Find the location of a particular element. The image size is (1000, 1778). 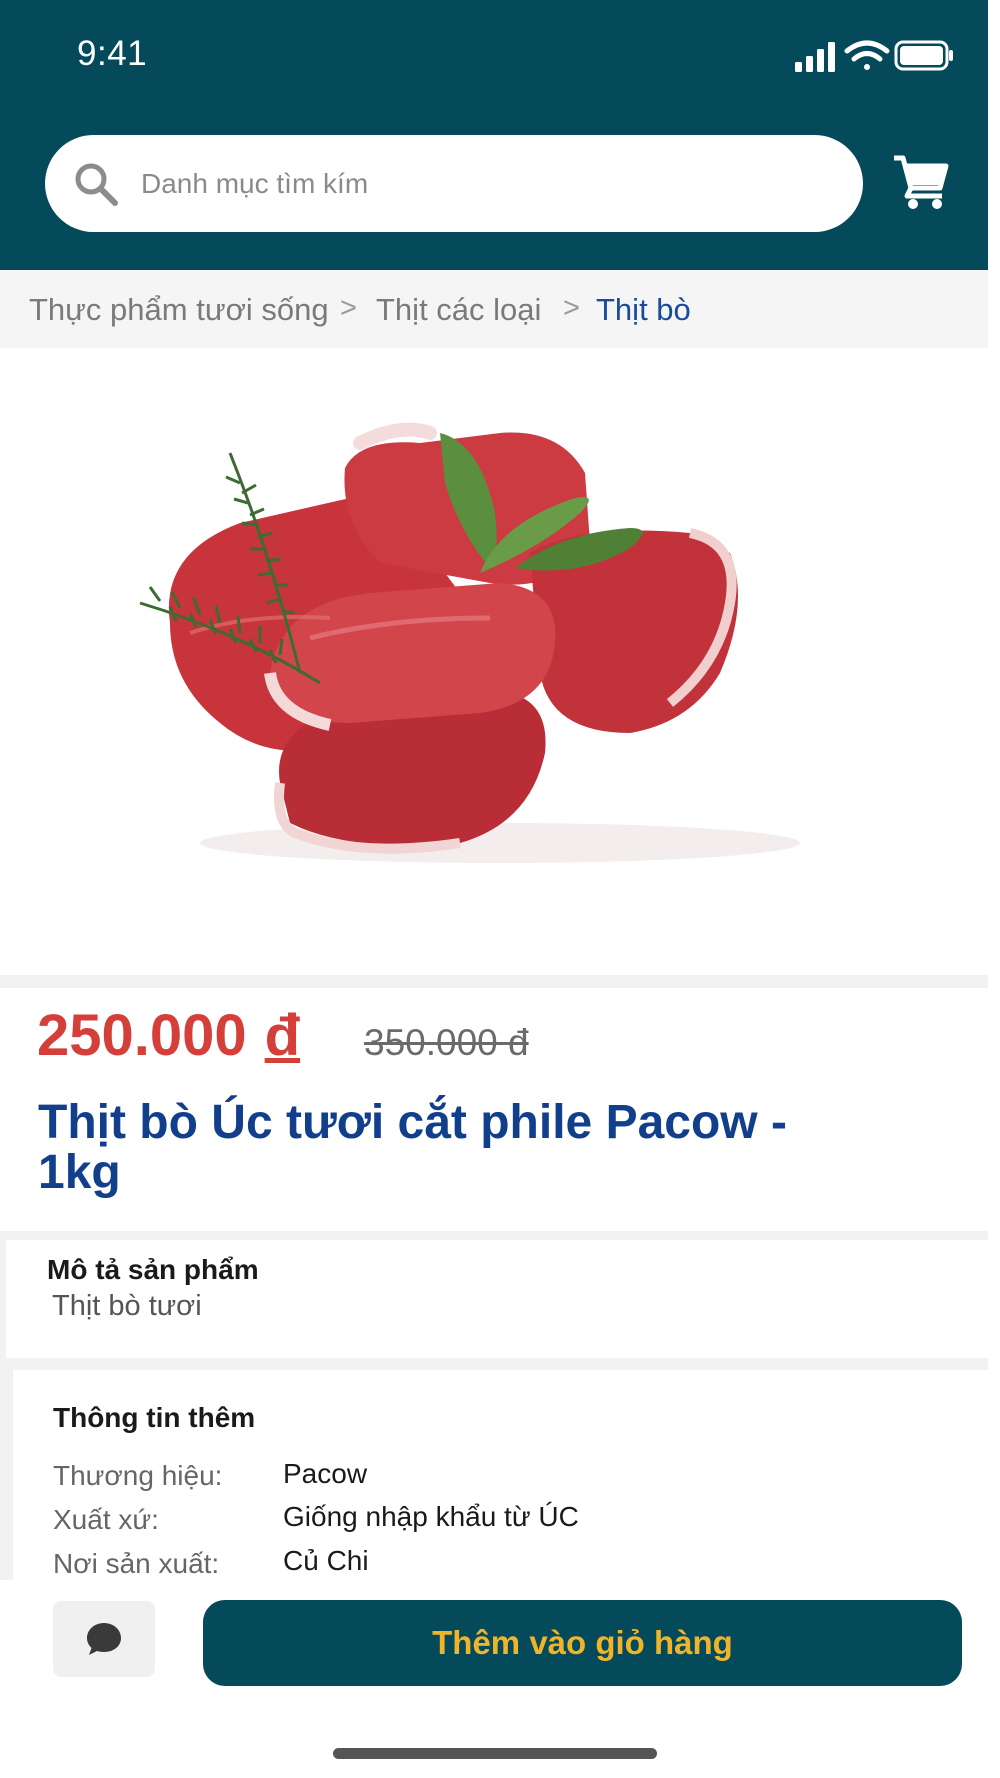

chat-button is located at coordinates (104, 1639).